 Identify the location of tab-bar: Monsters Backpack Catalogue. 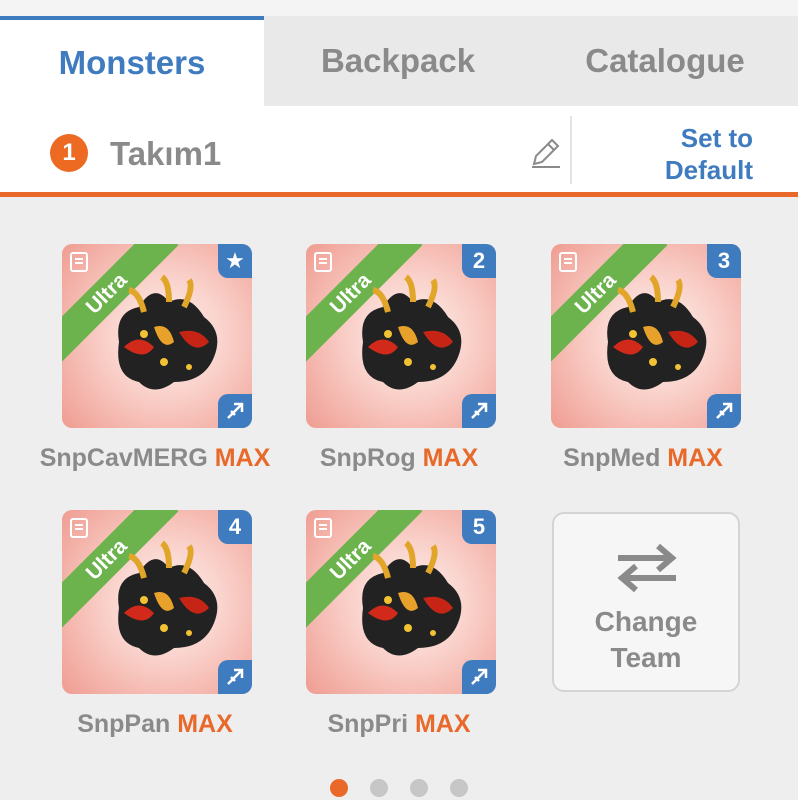
(399, 61).